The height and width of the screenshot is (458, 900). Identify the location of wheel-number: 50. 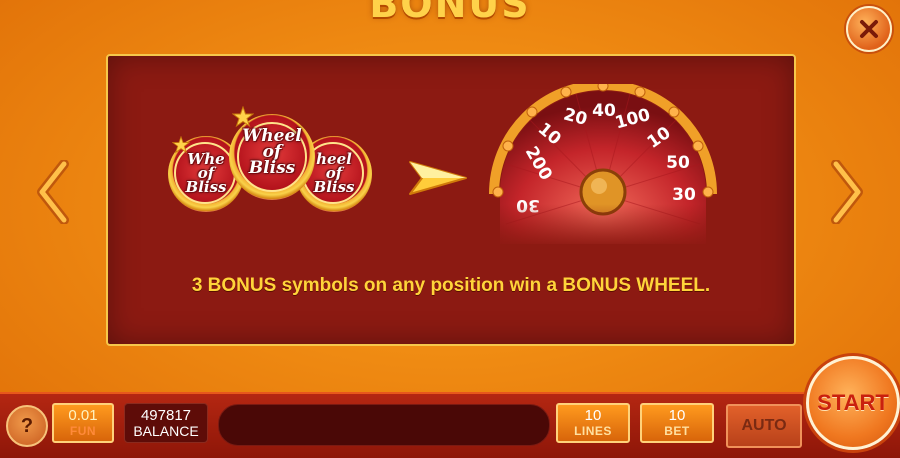
(678, 163).